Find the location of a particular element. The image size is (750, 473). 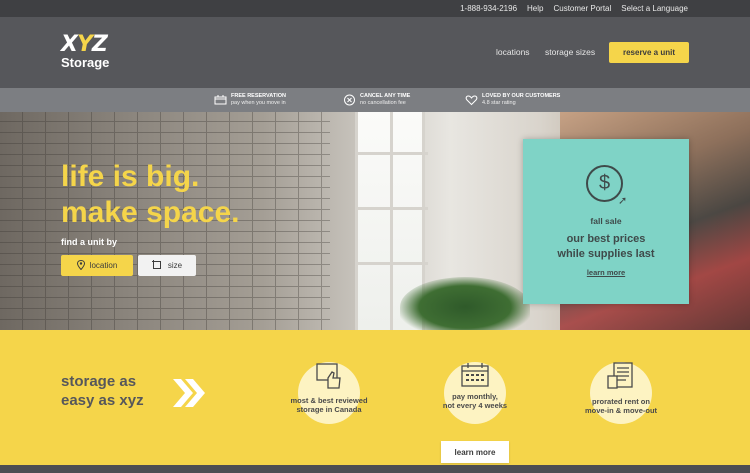

find-unit-label: find a unit by is located at coordinates (89, 242).